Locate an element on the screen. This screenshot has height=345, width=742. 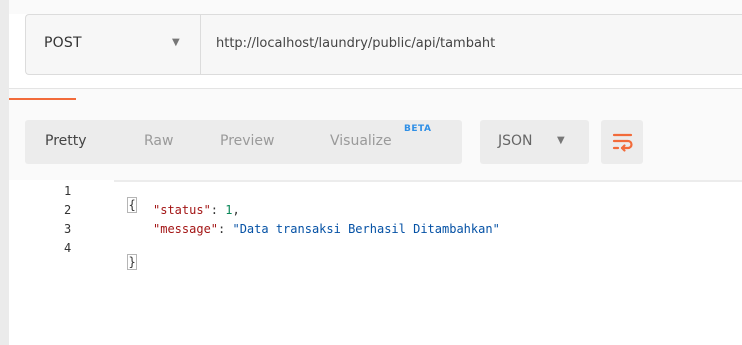
json-key-status: "status" is located at coordinates (182, 210).